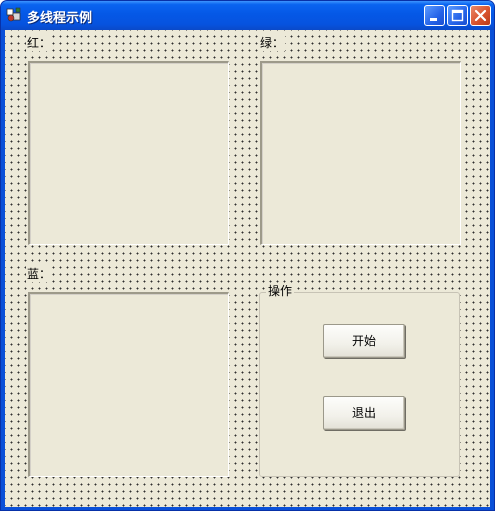 The height and width of the screenshot is (511, 495). Describe the element at coordinates (434, 15) in the screenshot. I see `minimize-button` at that location.